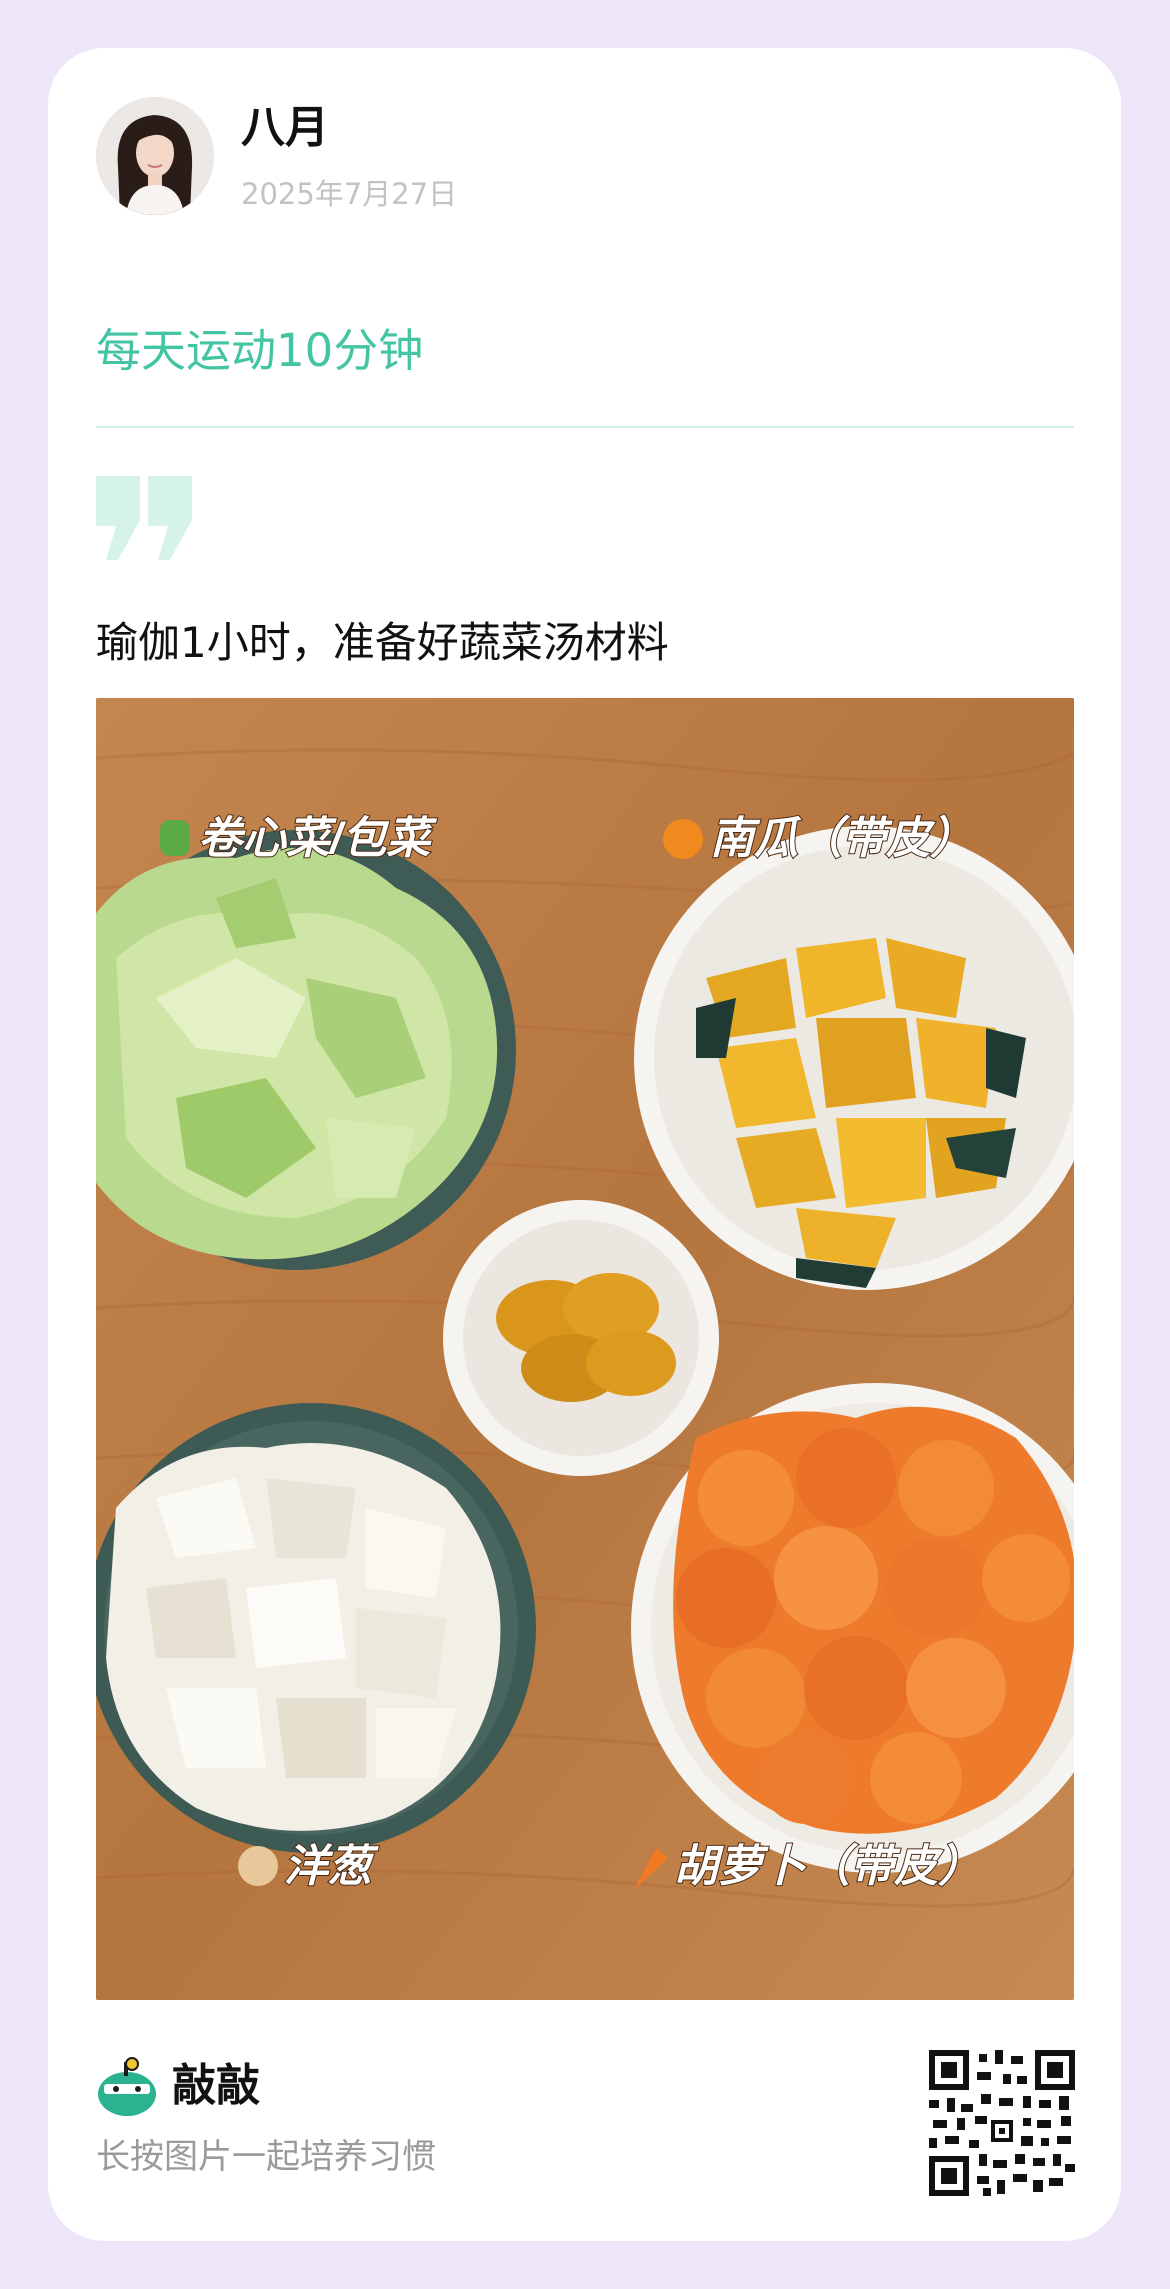  Describe the element at coordinates (266, 2157) in the screenshot. I see `brand-slogan: 长按图片一起培养习惯` at that location.